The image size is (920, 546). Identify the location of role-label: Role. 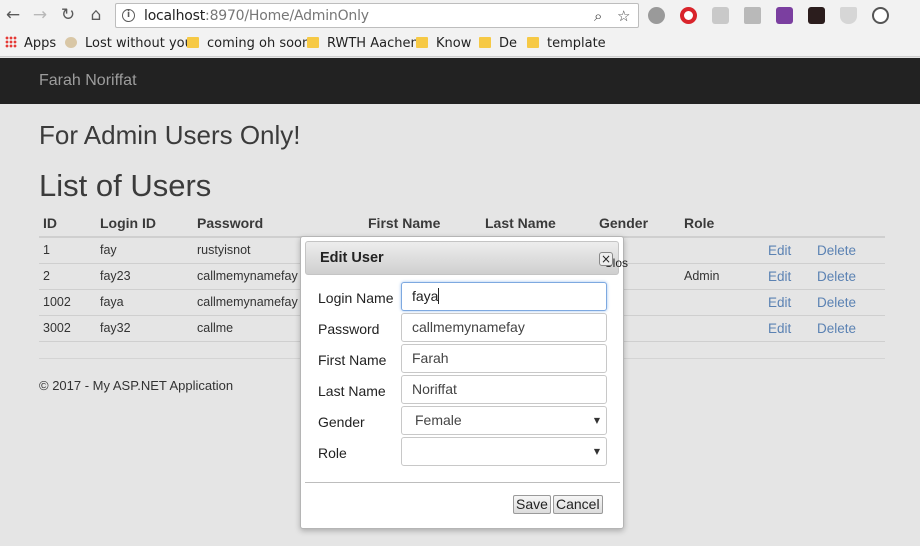
(332, 453).